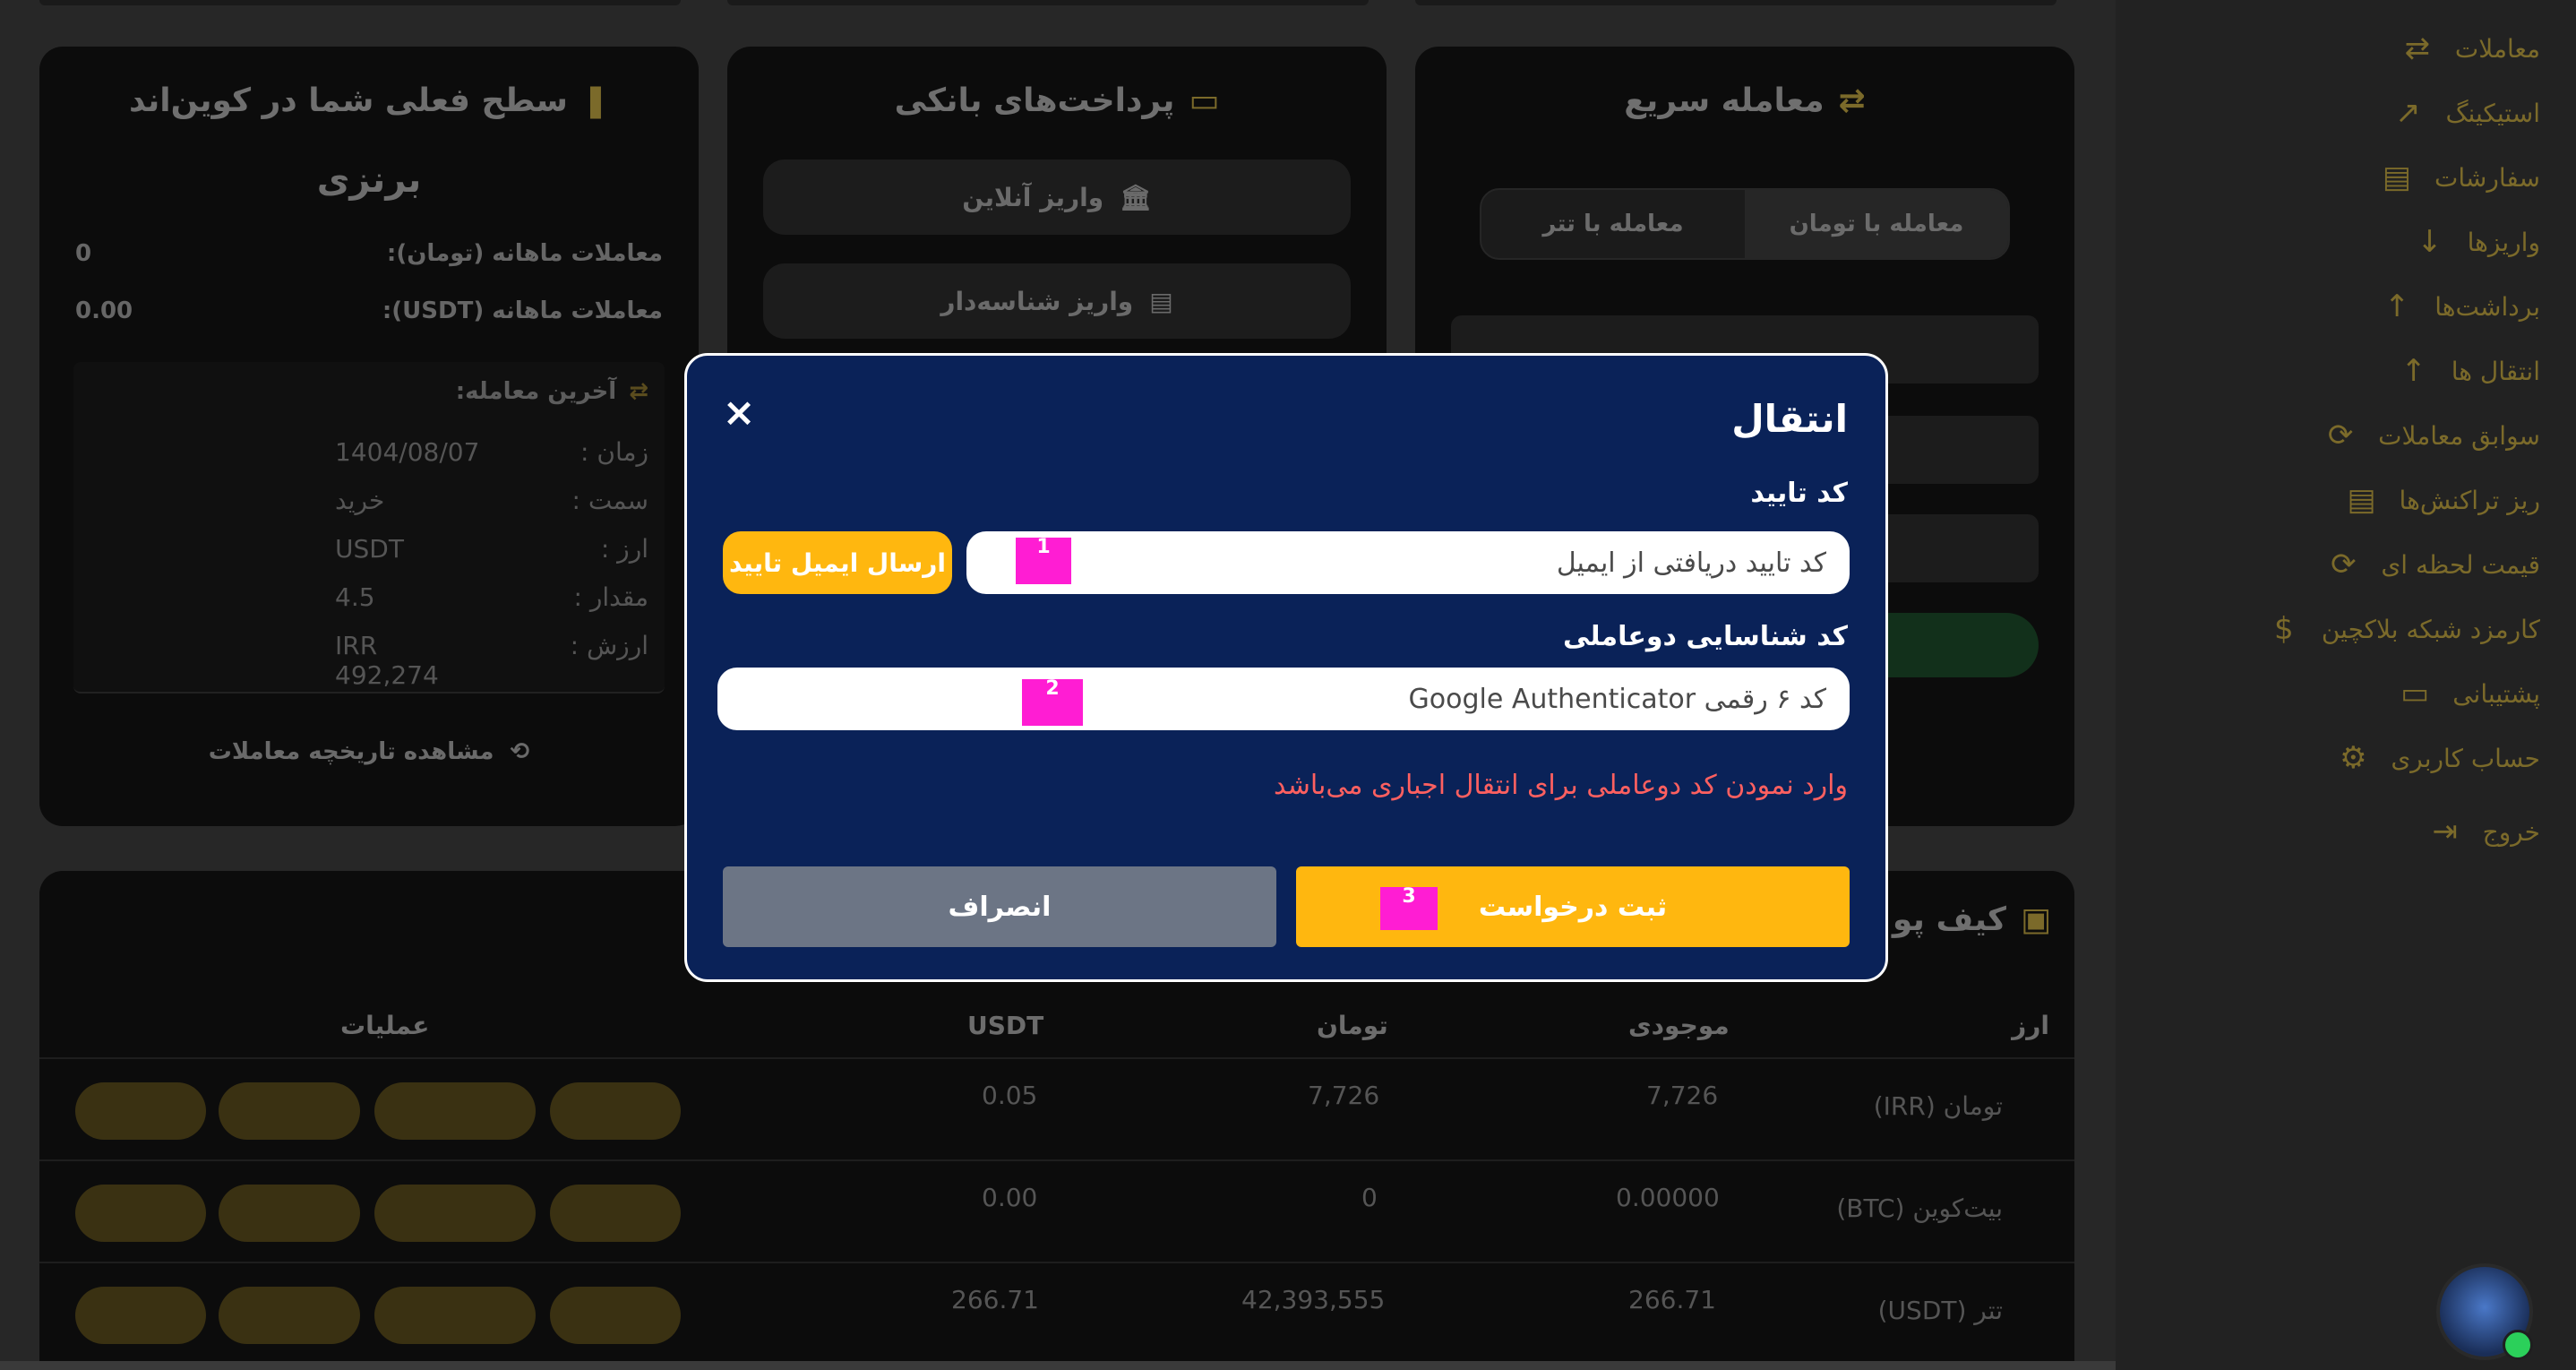  What do you see at coordinates (1789, 419) in the screenshot?
I see `modal-title: انتقال` at bounding box center [1789, 419].